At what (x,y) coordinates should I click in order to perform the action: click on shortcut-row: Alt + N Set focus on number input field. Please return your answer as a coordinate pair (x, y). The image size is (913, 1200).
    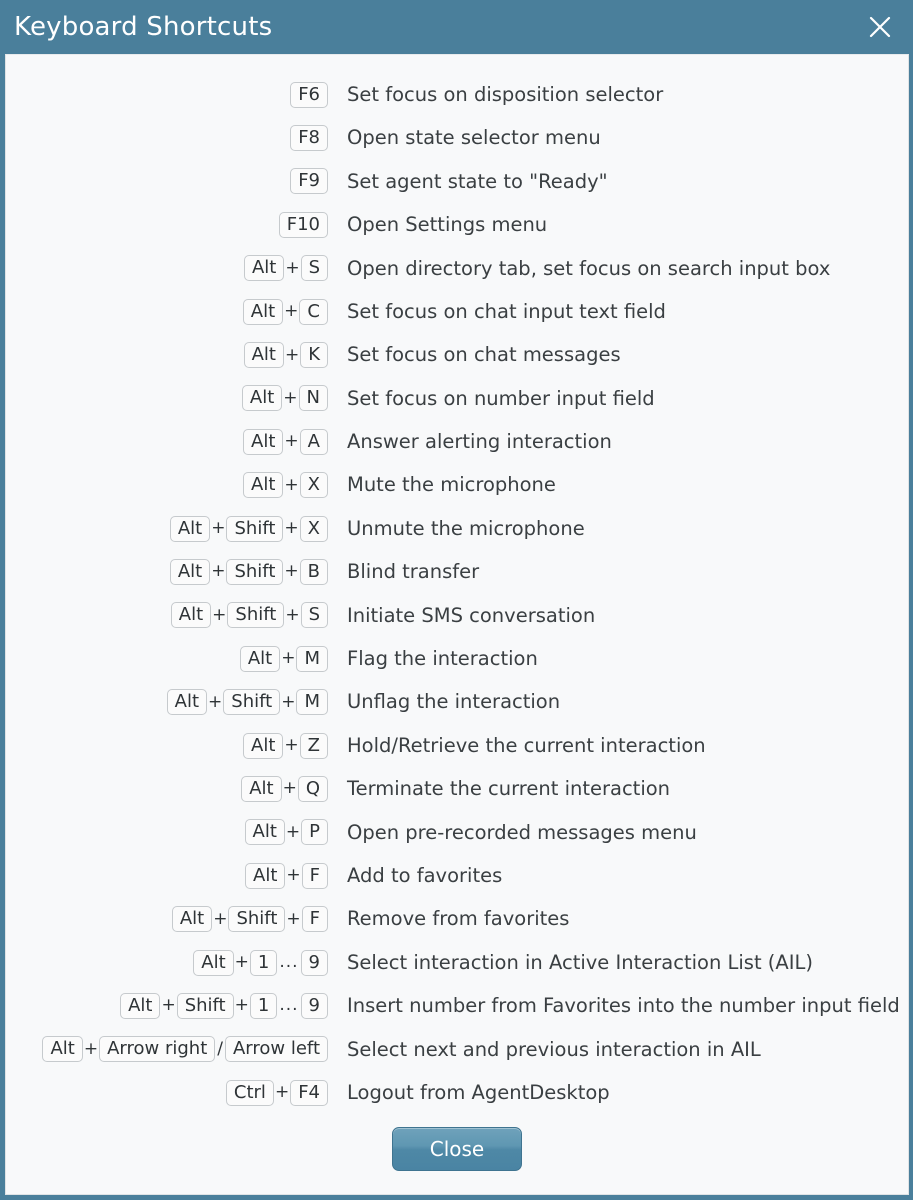
    Looking at the image, I should click on (457, 398).